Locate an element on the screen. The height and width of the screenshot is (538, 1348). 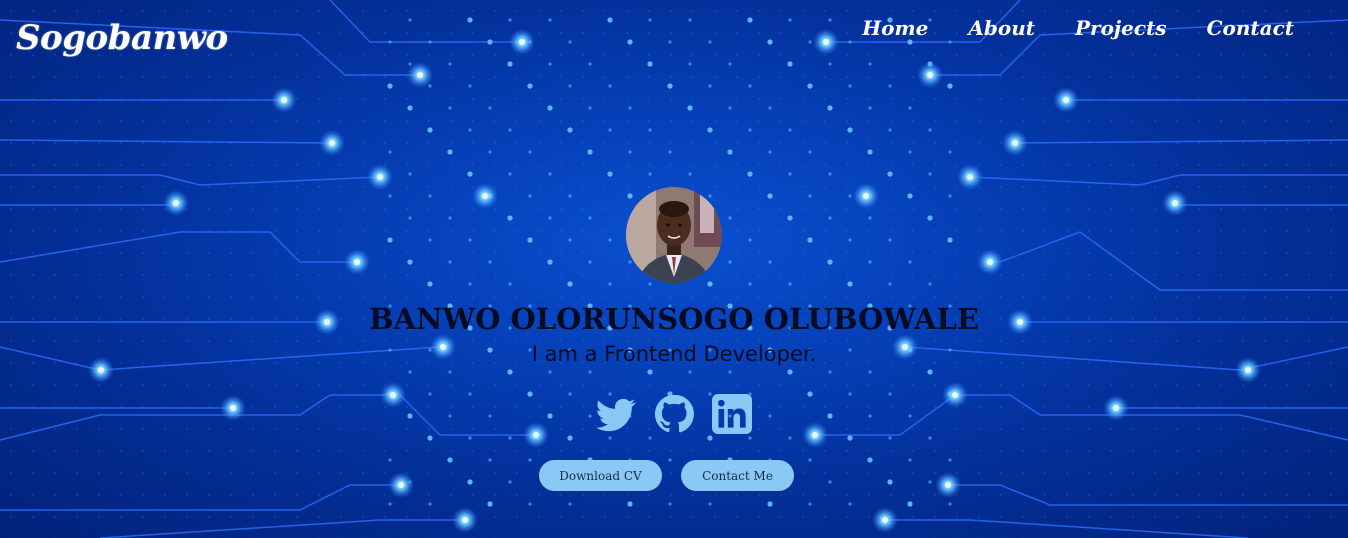
hero-actions: Download CV Contact Me is located at coordinates (666, 475).